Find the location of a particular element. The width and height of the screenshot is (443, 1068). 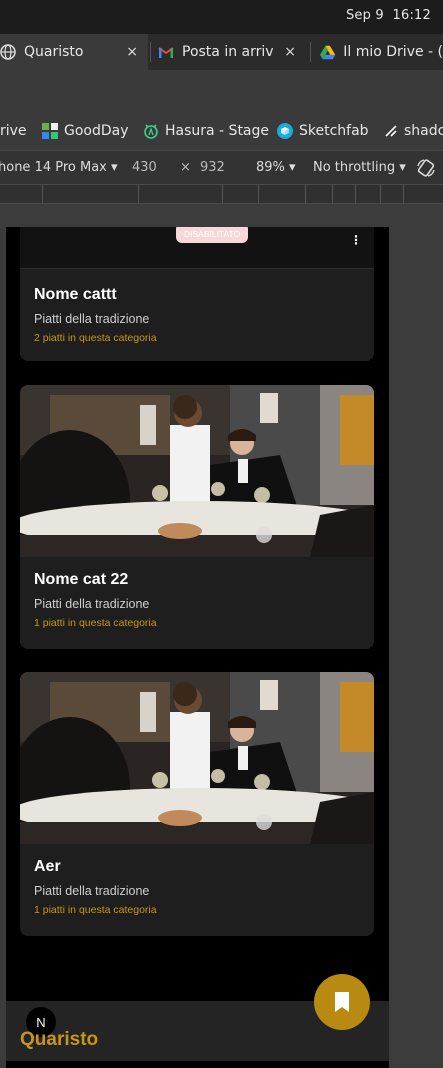

devtools-ruler is located at coordinates (221, 194).